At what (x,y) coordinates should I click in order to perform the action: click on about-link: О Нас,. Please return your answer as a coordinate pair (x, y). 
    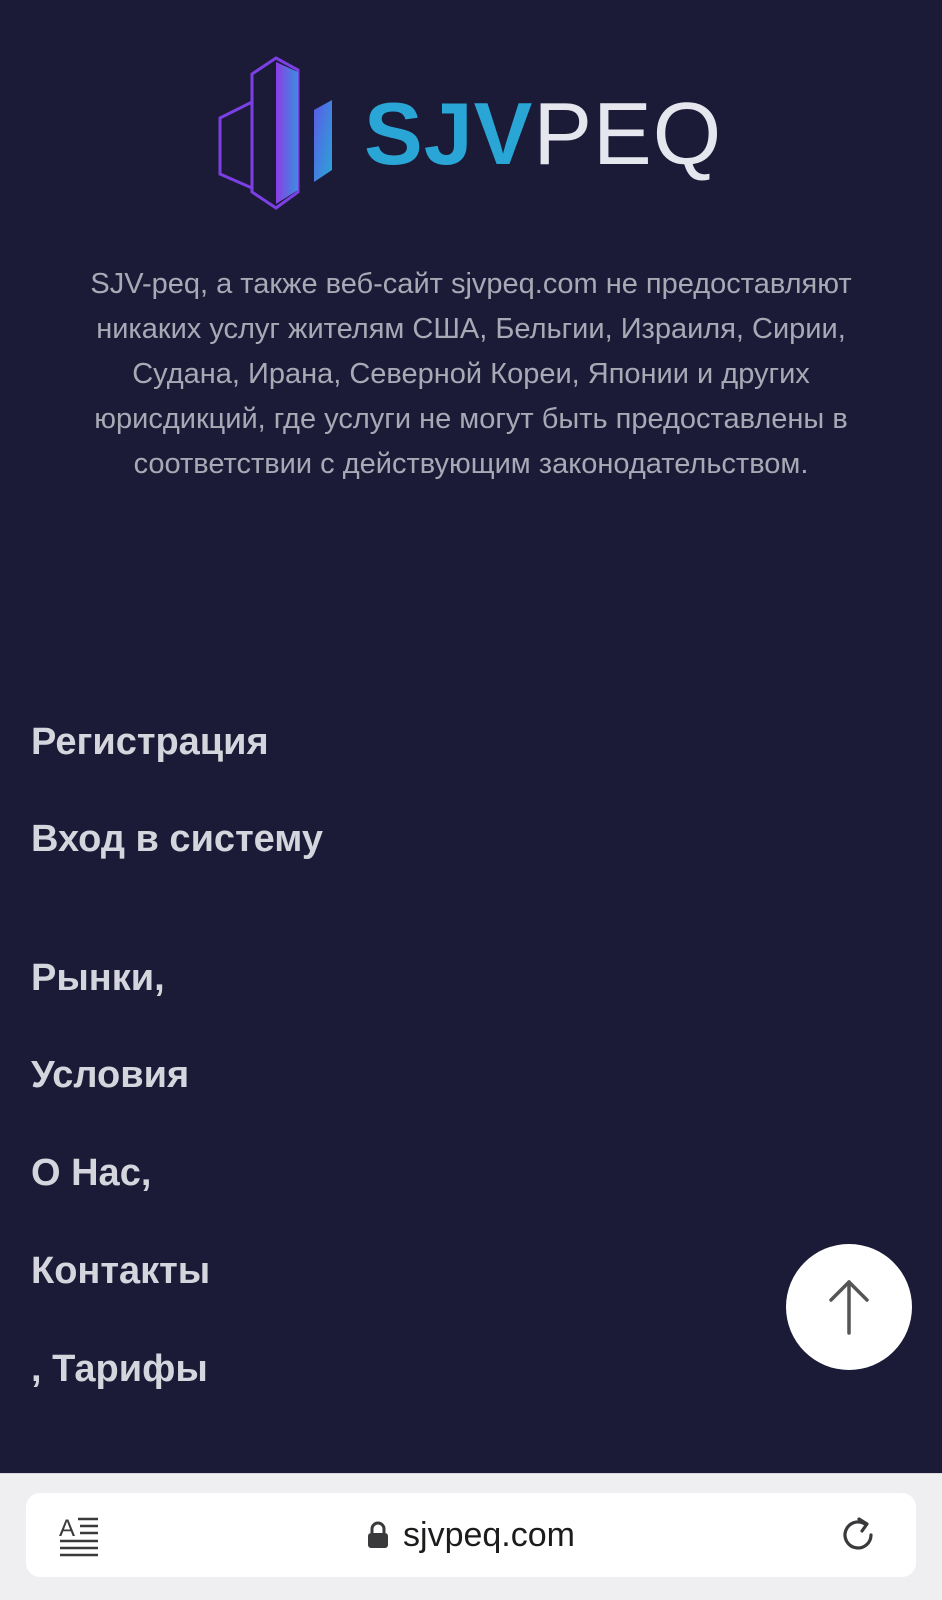
    Looking at the image, I should click on (91, 1173).